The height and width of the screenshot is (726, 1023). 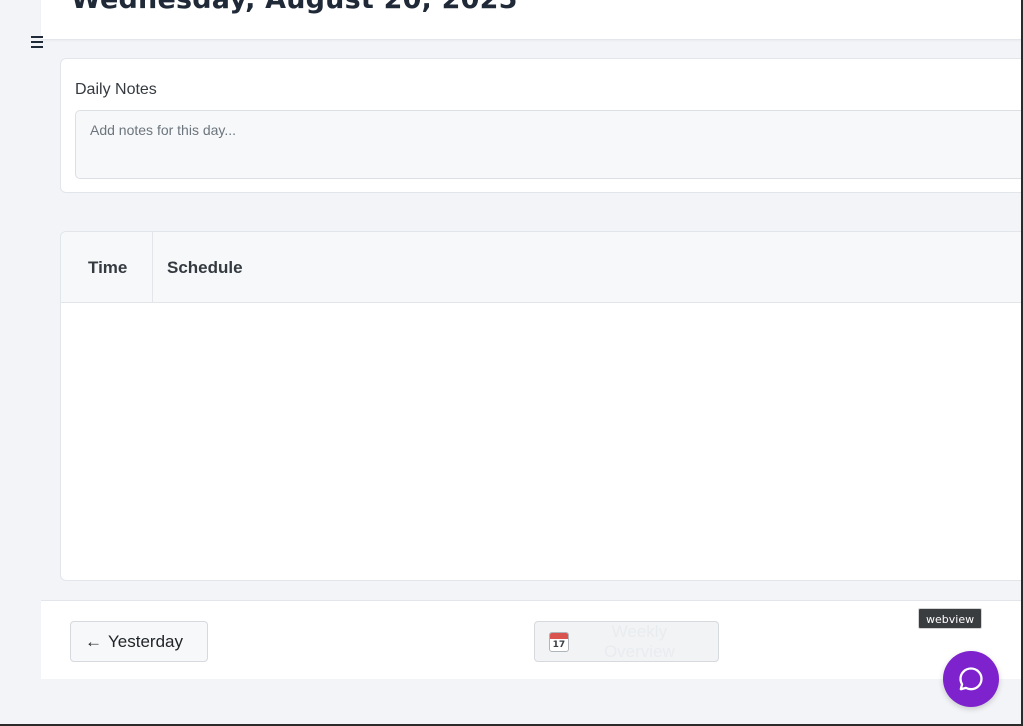 I want to click on menu-bar-bottom, so click(x=37, y=47).